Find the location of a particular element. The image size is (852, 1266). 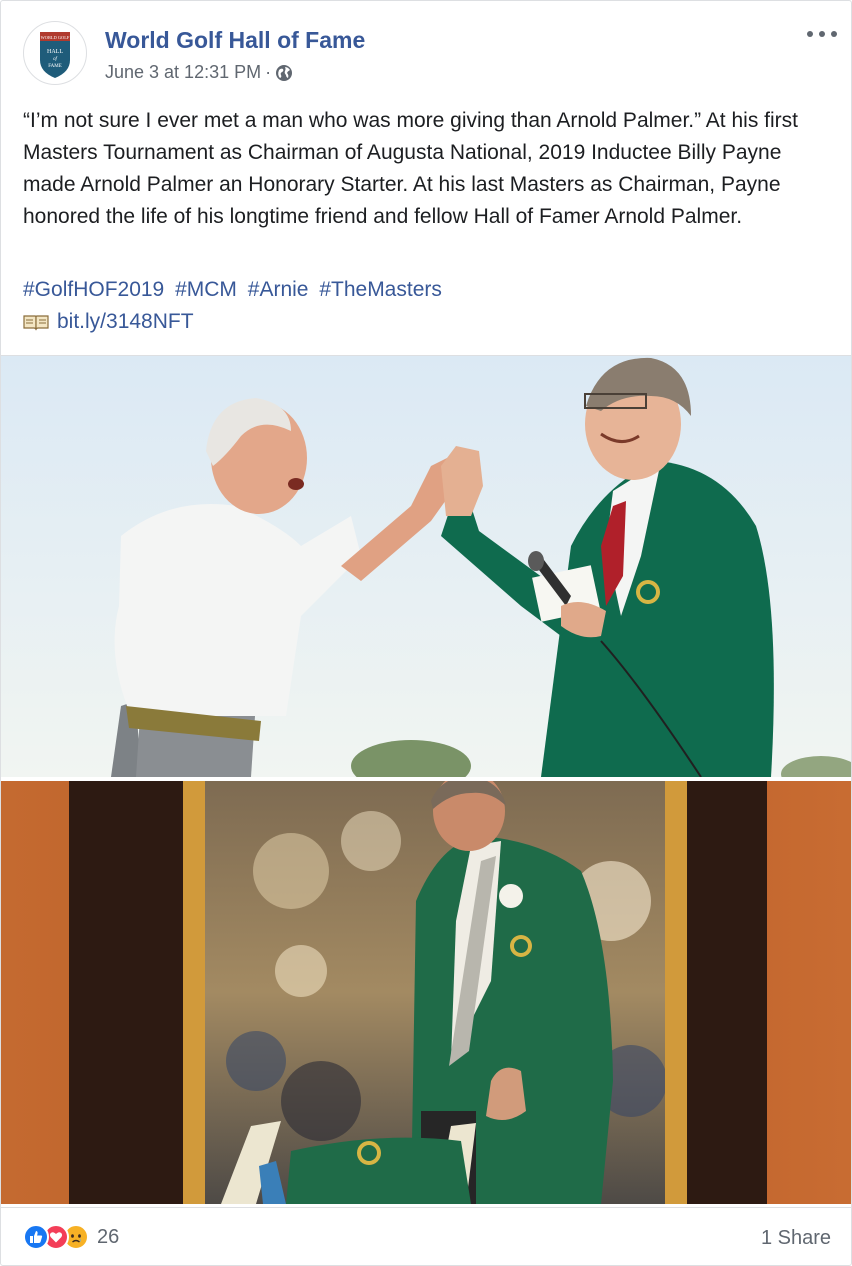

link-line: bit.ly/3148NFT is located at coordinates (108, 322).